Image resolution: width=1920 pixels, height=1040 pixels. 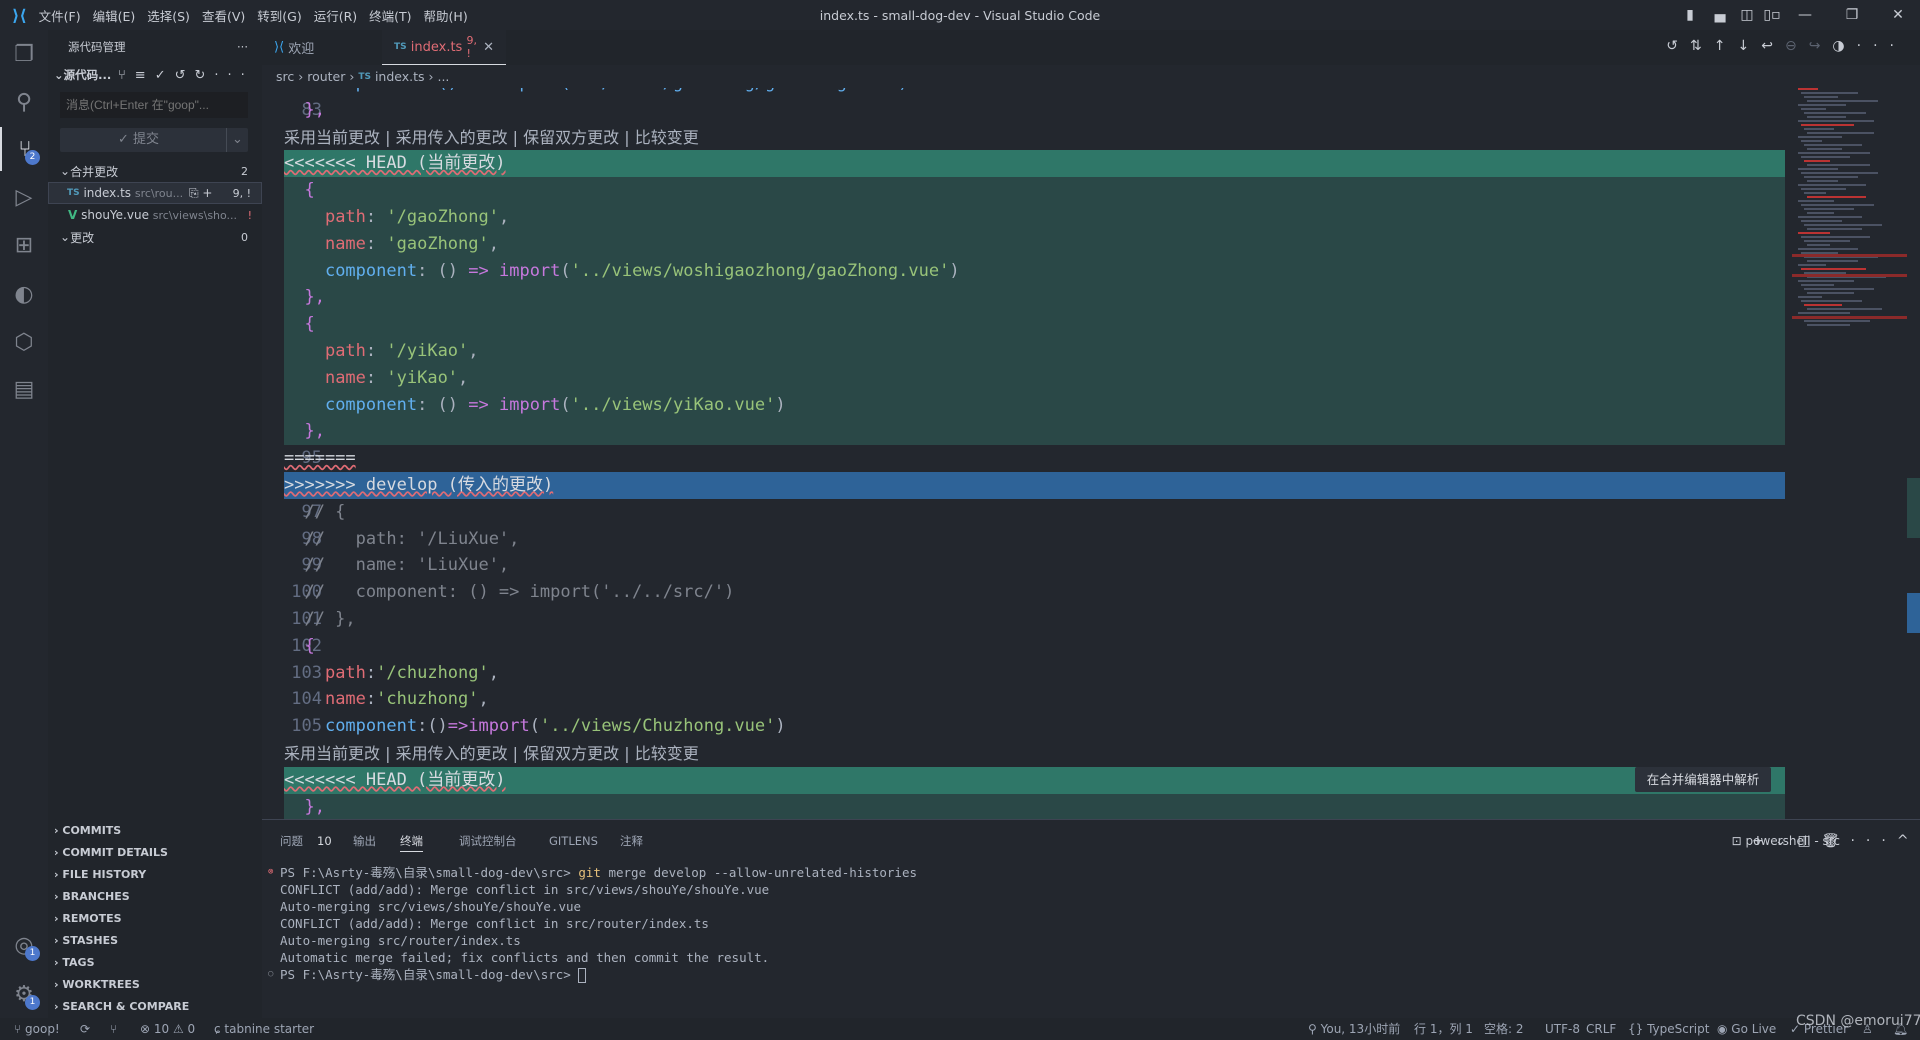 I want to click on editor-scrollbar, so click(x=1913, y=453).